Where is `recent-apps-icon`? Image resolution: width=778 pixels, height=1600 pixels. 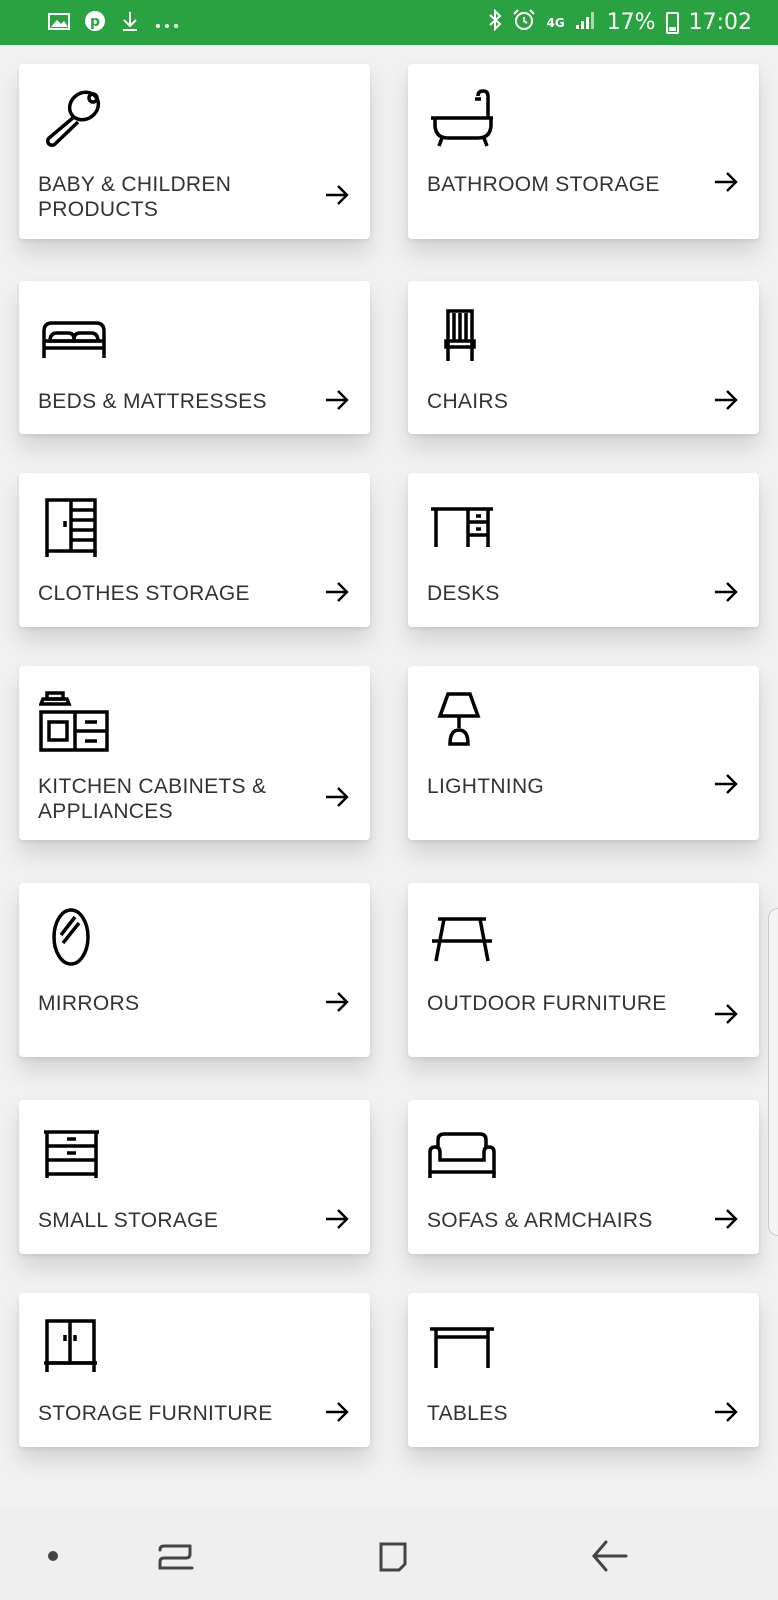
recent-apps-icon is located at coordinates (176, 1556).